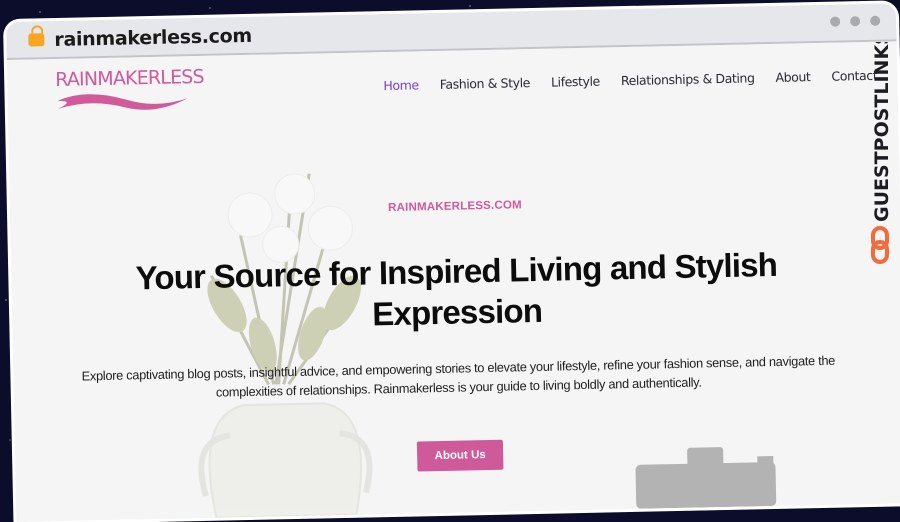 The image size is (900, 522). What do you see at coordinates (792, 77) in the screenshot?
I see `nav-item-about: About` at bounding box center [792, 77].